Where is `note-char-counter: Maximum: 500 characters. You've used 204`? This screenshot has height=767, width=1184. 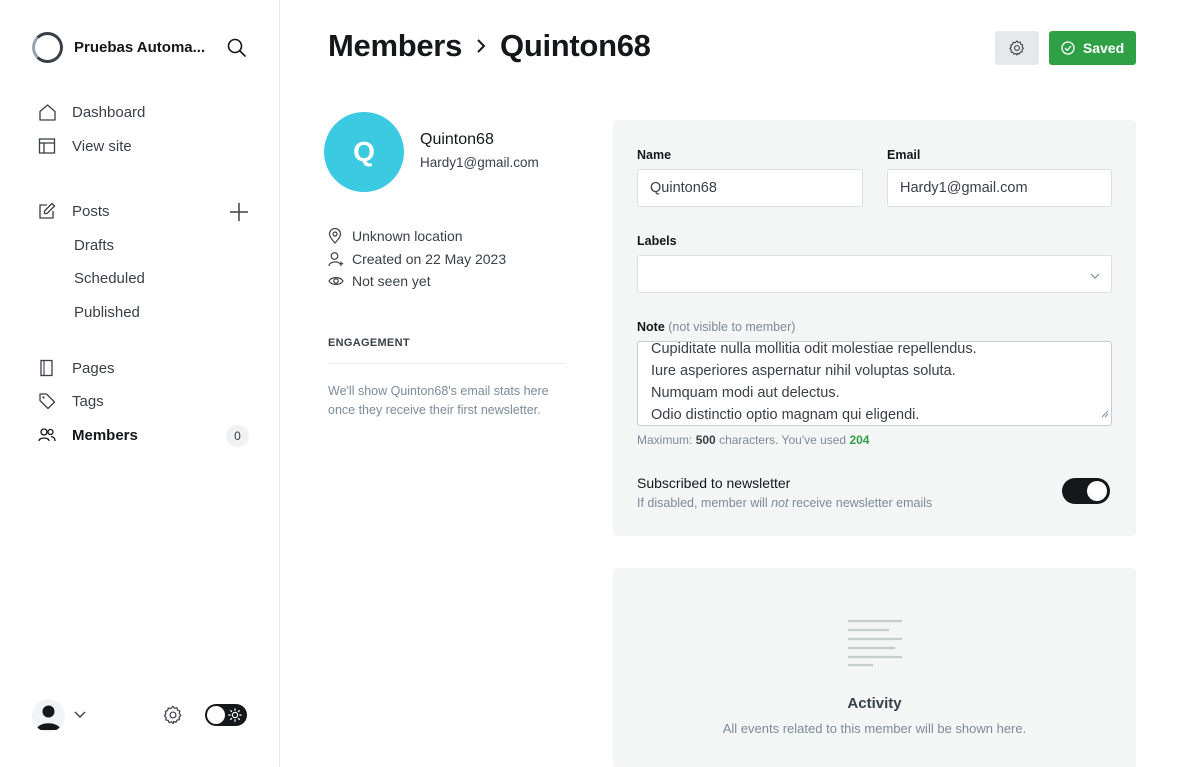
note-char-counter: Maximum: 500 characters. You've used 204 is located at coordinates (753, 440).